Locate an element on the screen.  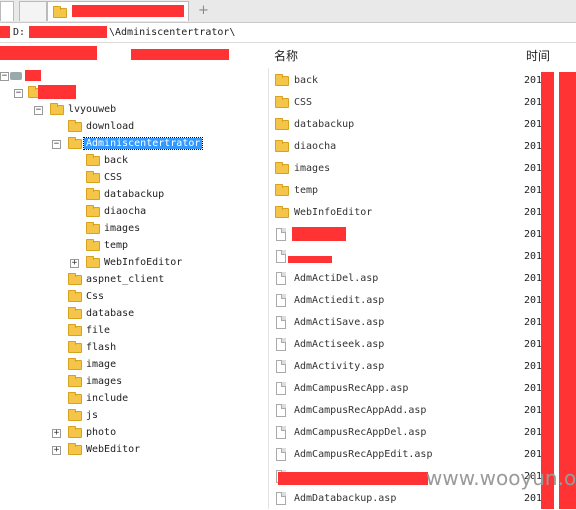
tree-node: databackup is located at coordinates (170, 195).